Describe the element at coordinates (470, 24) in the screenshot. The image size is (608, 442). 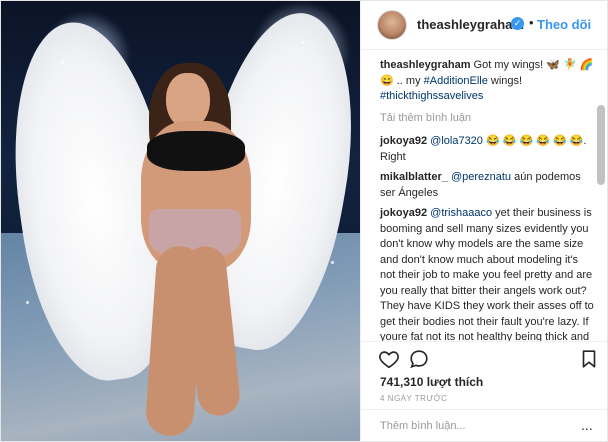
I see `username: theashleygraham` at that location.